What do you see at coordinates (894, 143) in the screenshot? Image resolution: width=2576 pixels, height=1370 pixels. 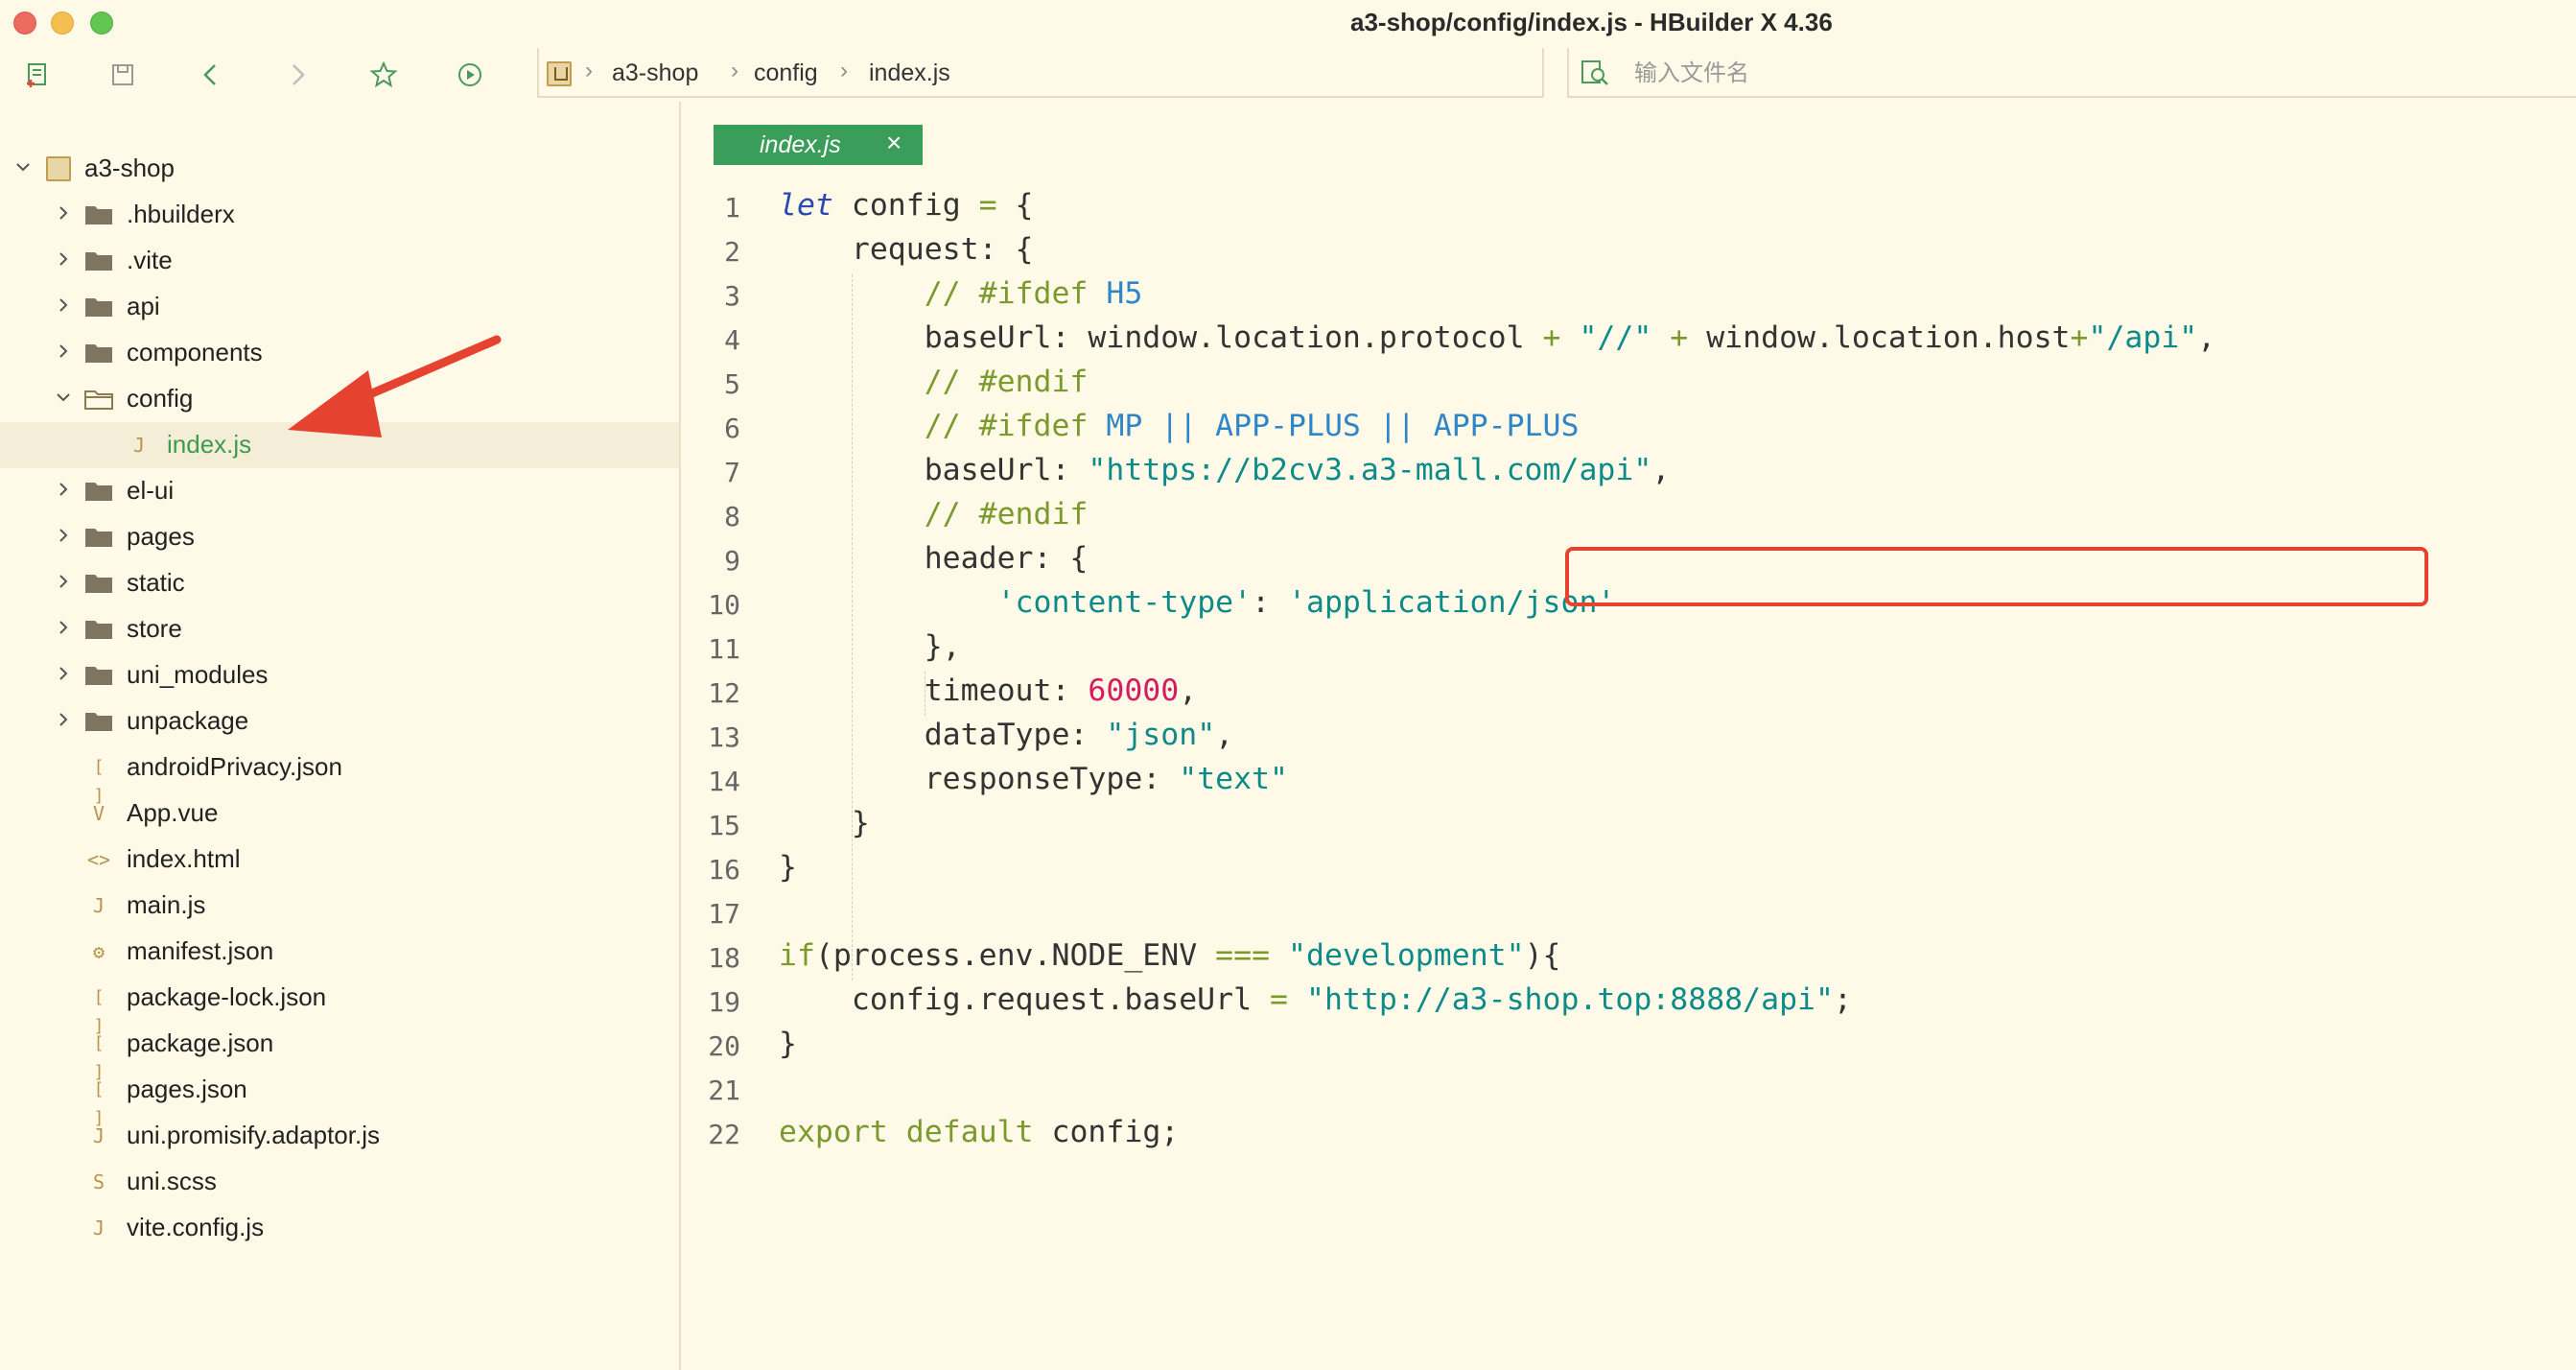 I see `close-icon: ×` at bounding box center [894, 143].